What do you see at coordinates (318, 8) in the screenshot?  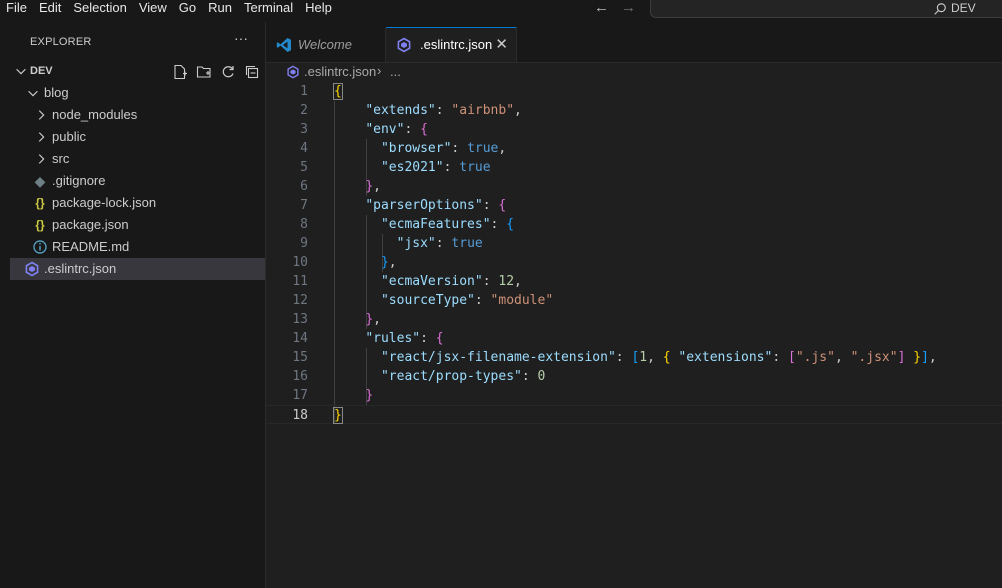 I see `menu-help: Help` at bounding box center [318, 8].